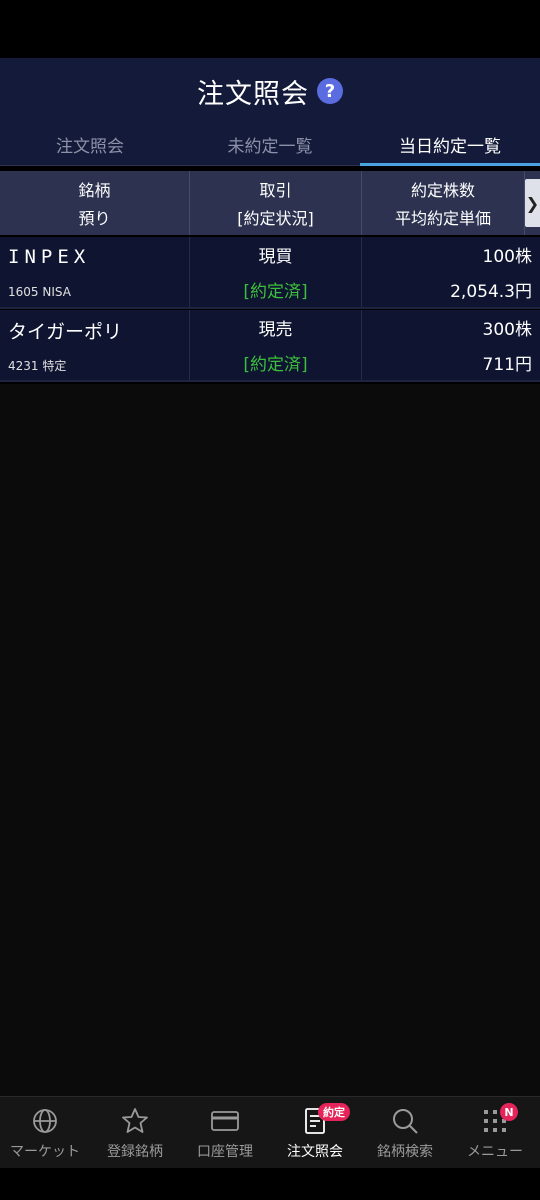 This screenshot has width=540, height=1200. I want to click on executed-badge: 約定, so click(334, 1112).